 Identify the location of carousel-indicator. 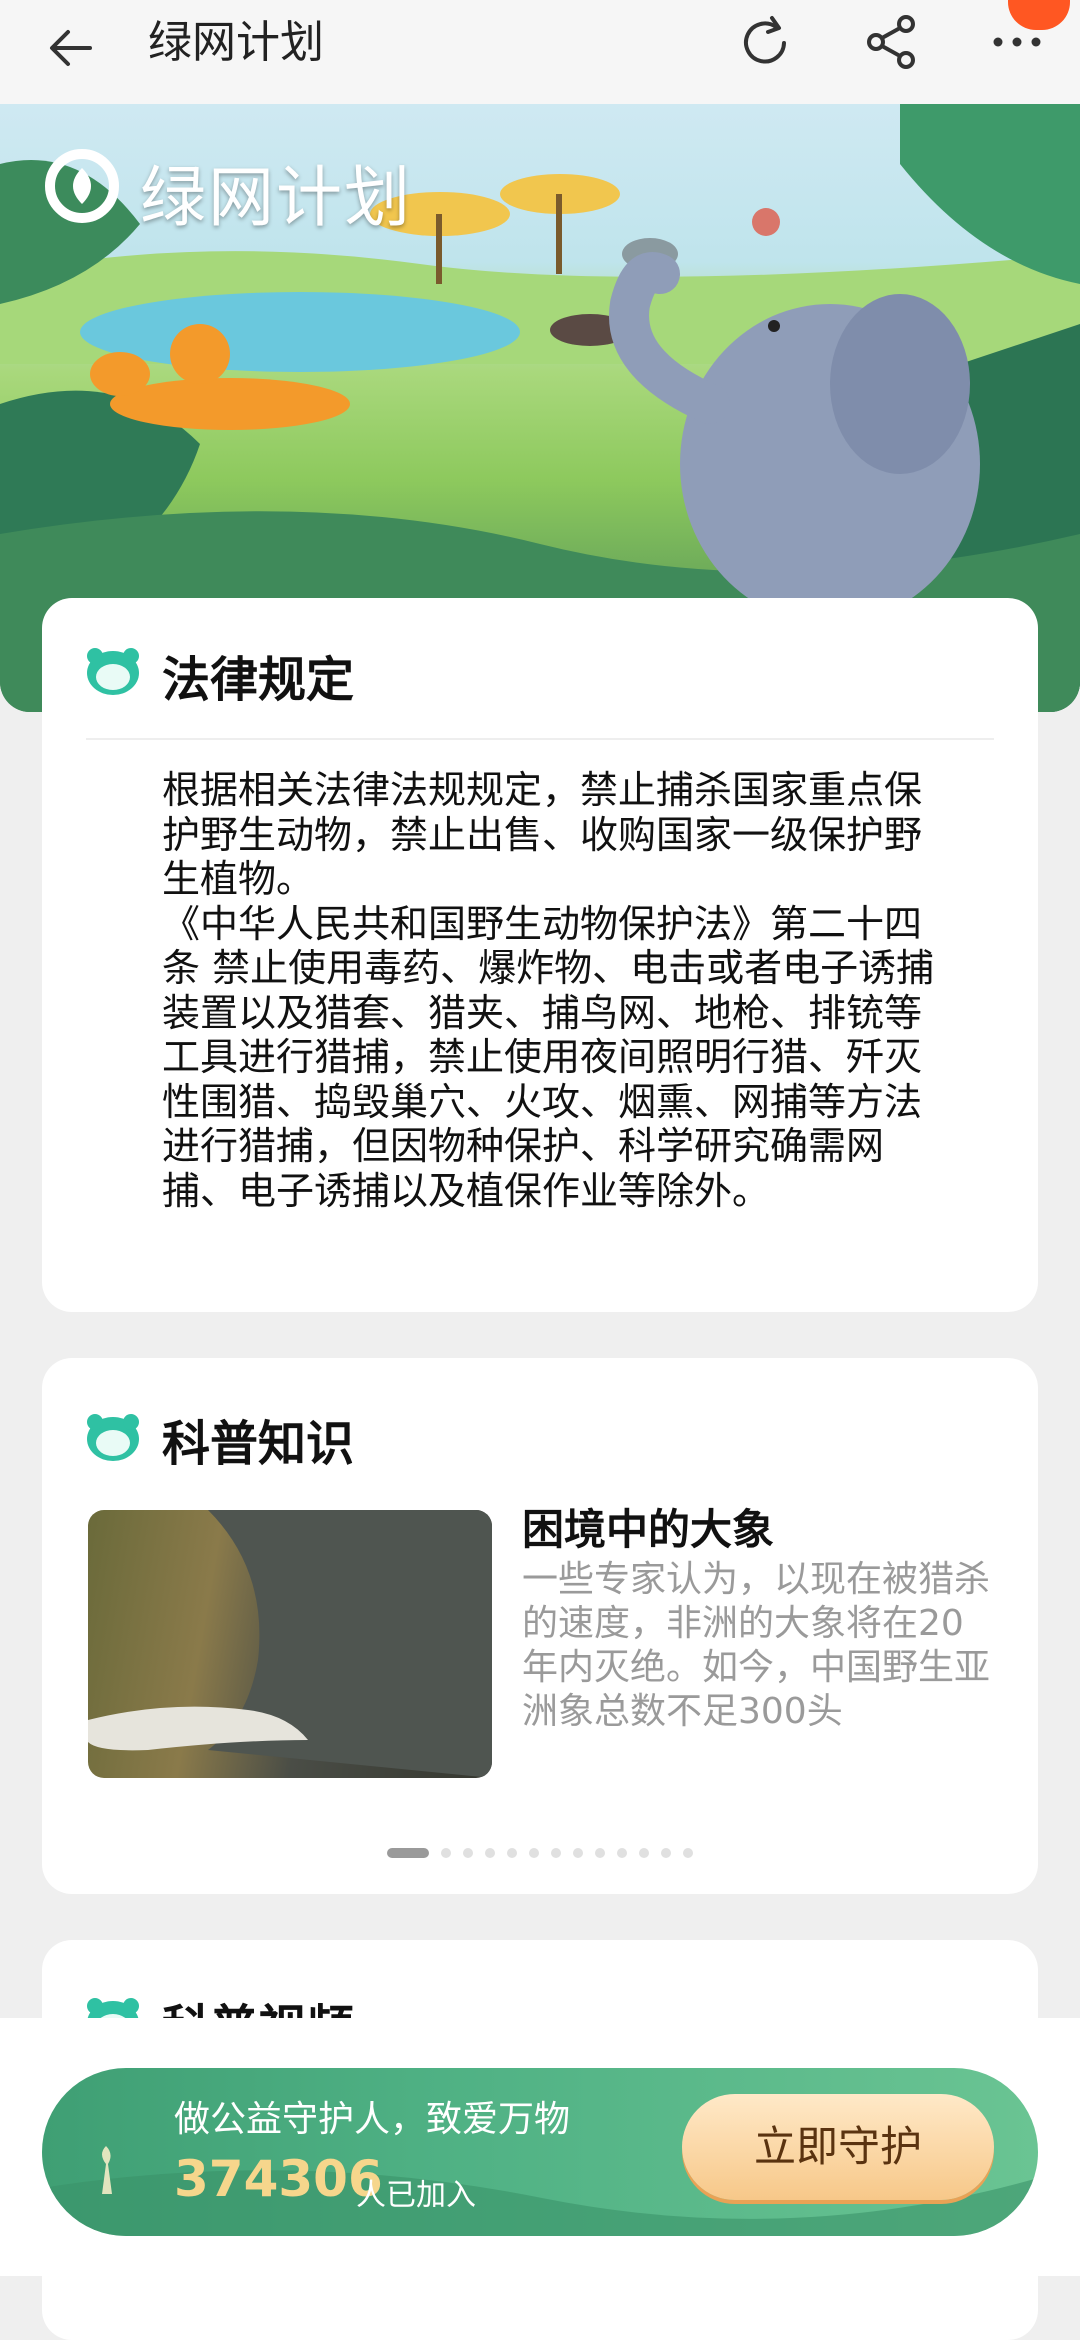
(540, 1850).